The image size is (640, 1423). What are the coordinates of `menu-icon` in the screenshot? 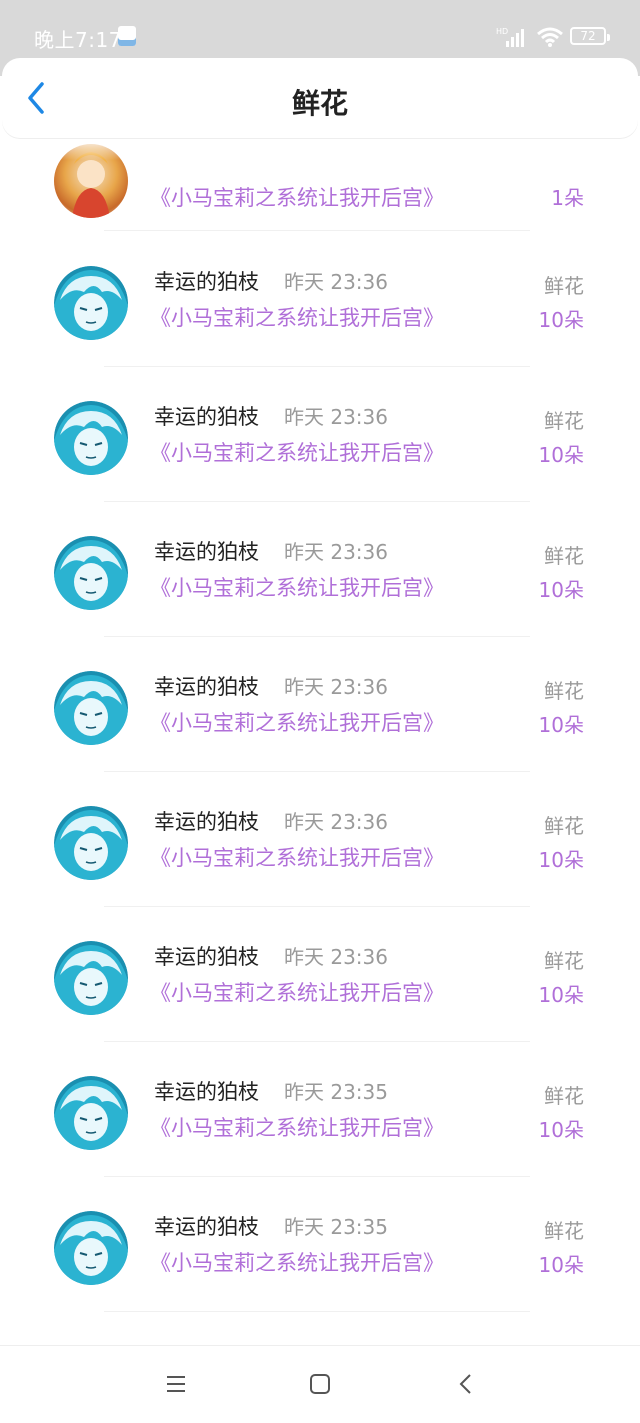 It's located at (176, 1384).